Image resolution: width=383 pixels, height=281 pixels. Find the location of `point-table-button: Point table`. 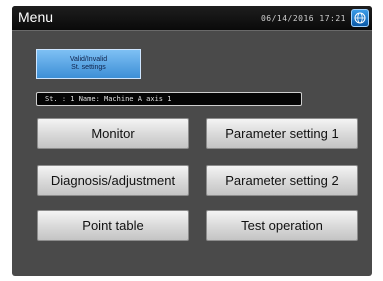

point-table-button: Point table is located at coordinates (113, 225).